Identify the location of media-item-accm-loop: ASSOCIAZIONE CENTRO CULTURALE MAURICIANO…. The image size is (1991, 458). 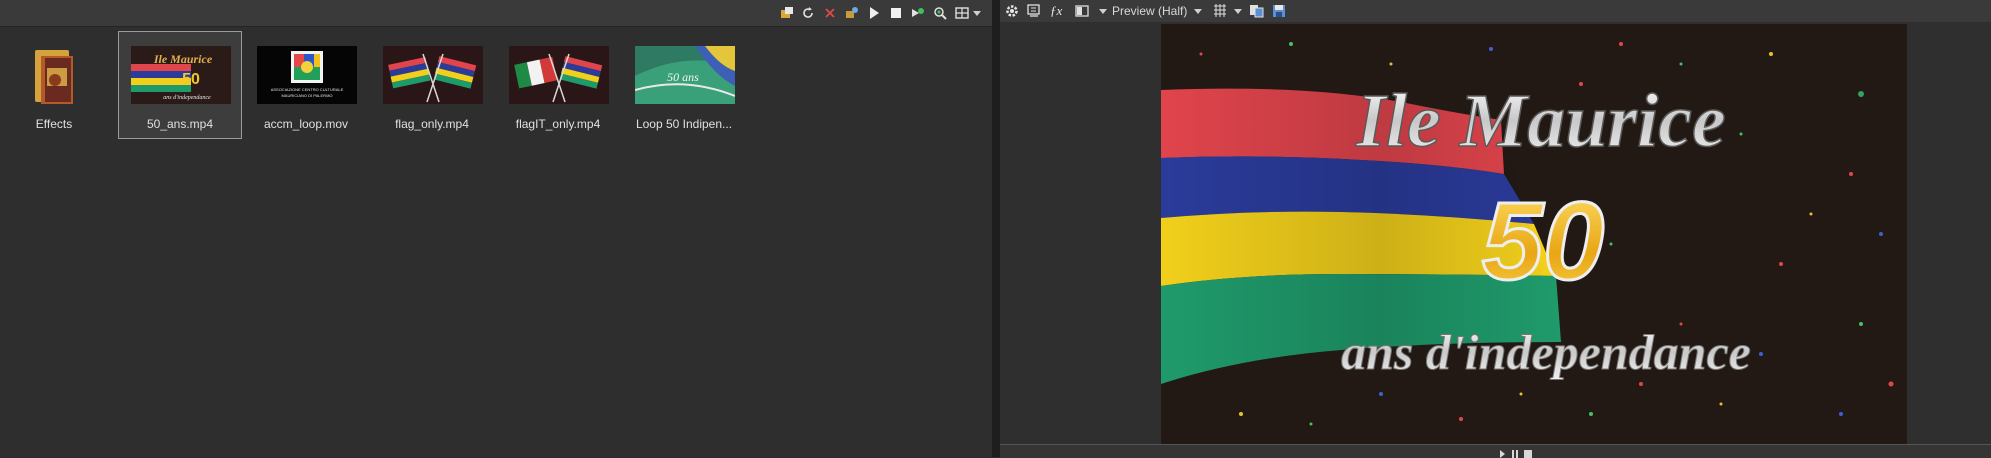
(306, 85).